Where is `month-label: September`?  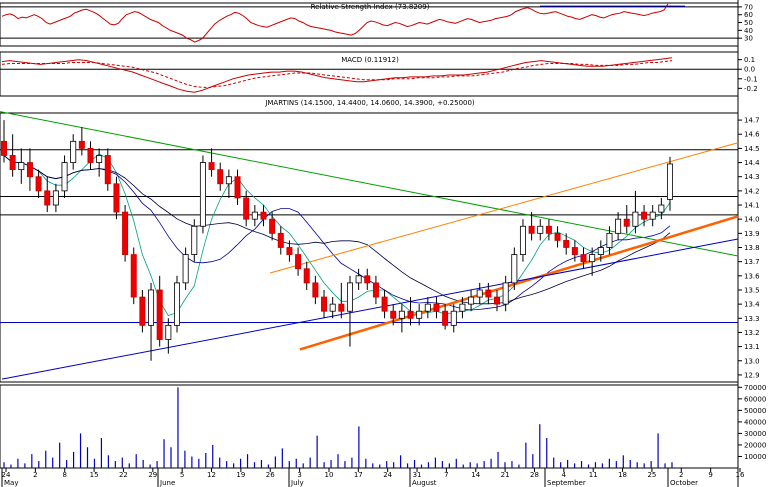 month-label: September is located at coordinates (566, 483).